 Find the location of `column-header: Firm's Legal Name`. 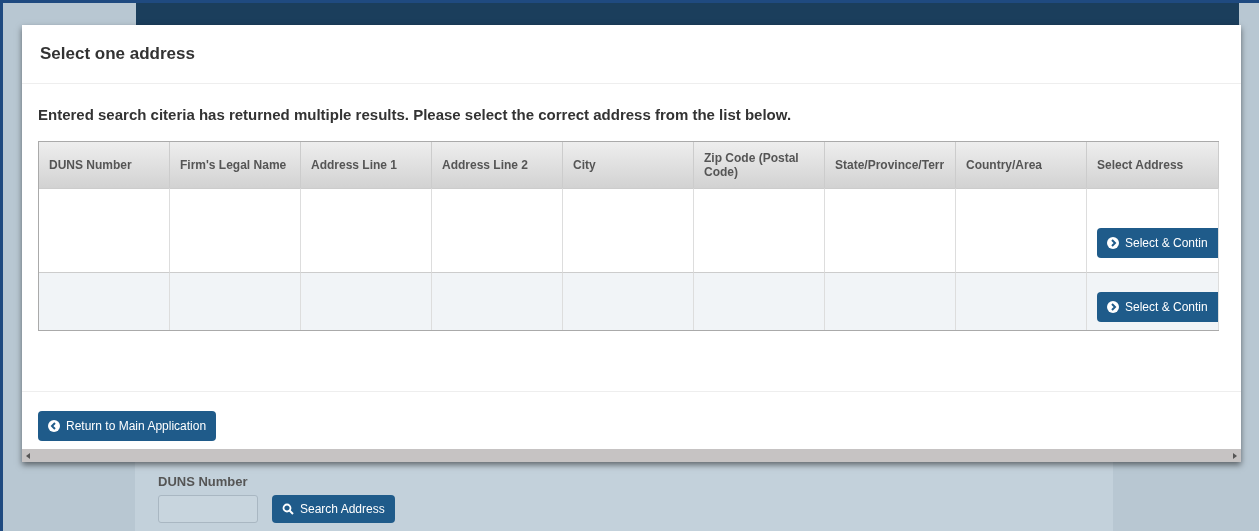

column-header: Firm's Legal Name is located at coordinates (235, 165).